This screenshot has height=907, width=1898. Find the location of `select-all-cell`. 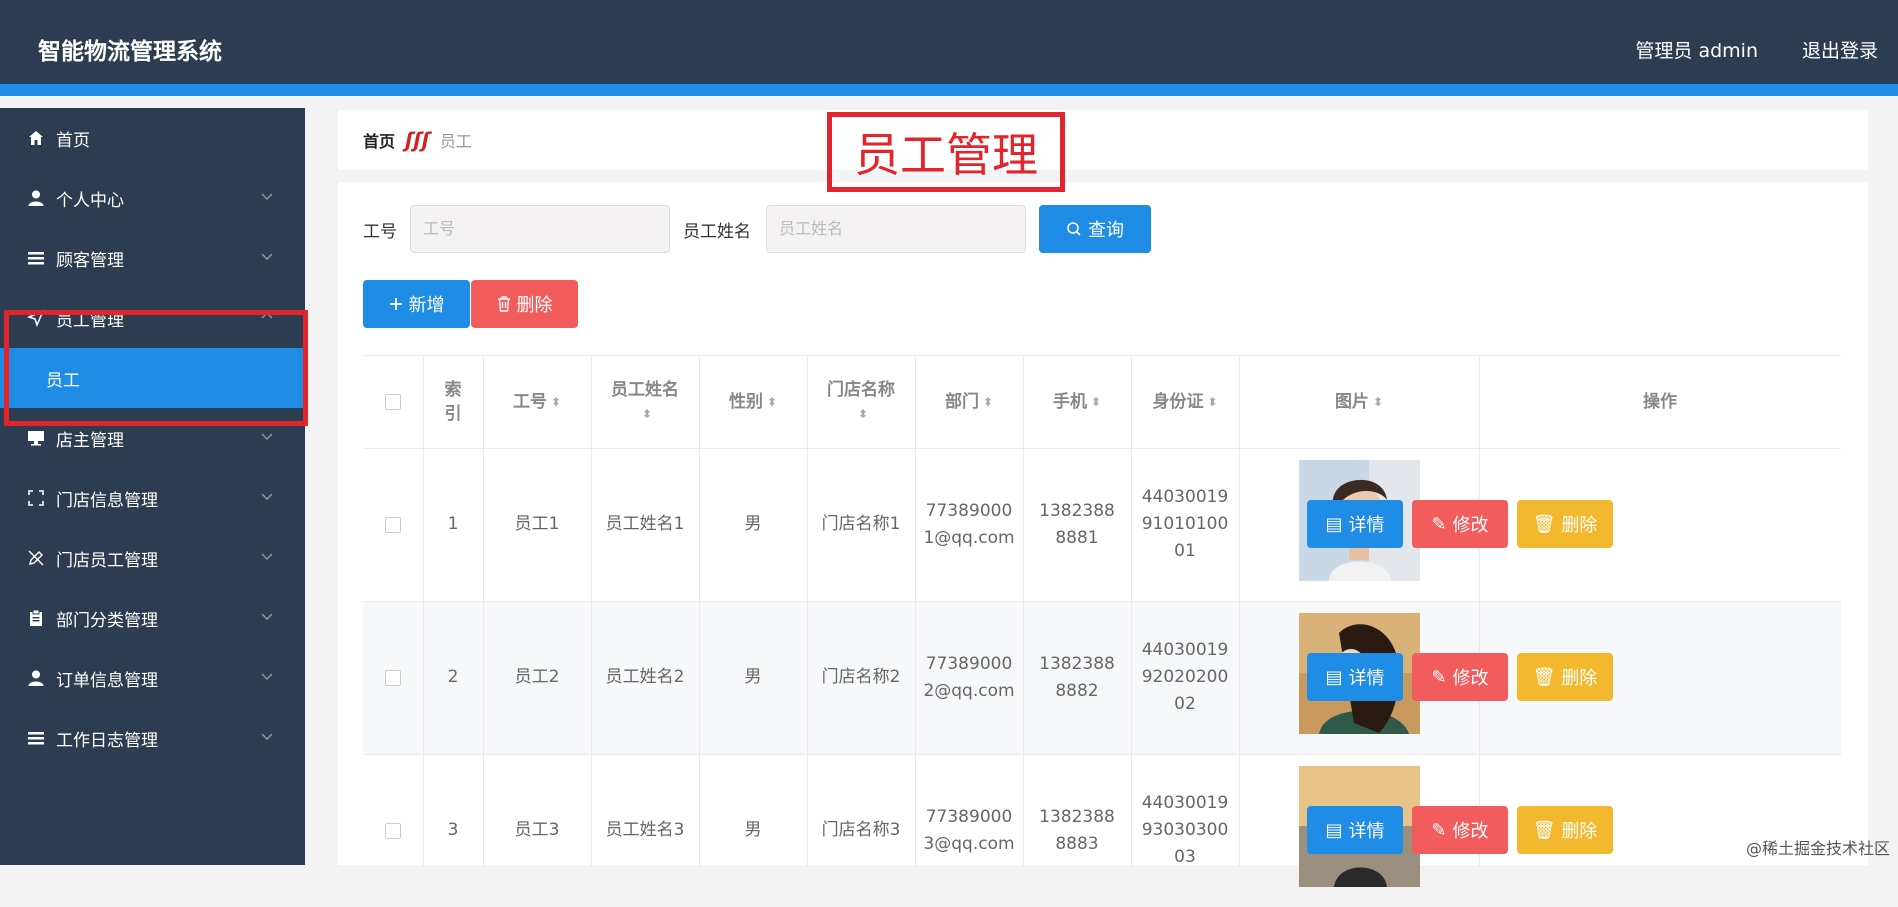

select-all-cell is located at coordinates (393, 402).